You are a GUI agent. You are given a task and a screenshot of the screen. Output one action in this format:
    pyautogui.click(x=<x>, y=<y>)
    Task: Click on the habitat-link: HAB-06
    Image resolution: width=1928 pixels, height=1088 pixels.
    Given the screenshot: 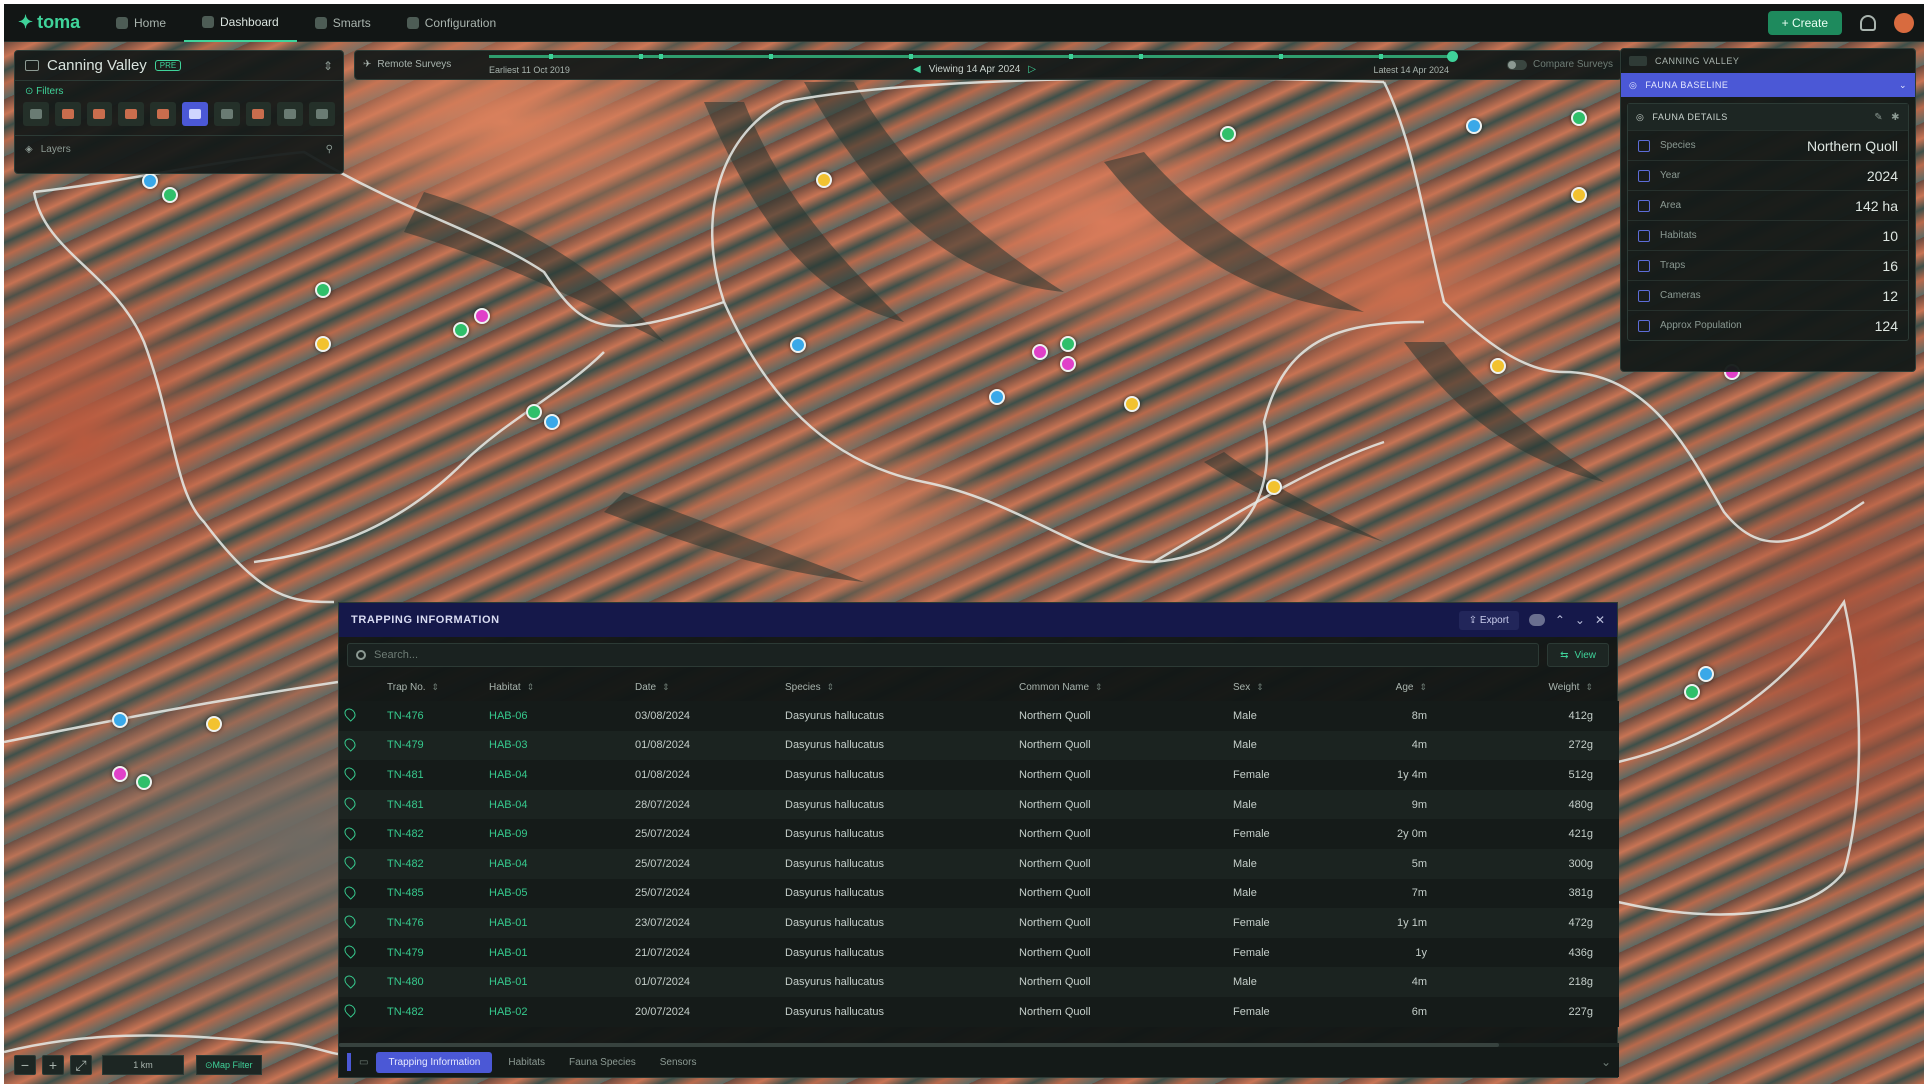 What is the action you would take?
    pyautogui.click(x=562, y=716)
    